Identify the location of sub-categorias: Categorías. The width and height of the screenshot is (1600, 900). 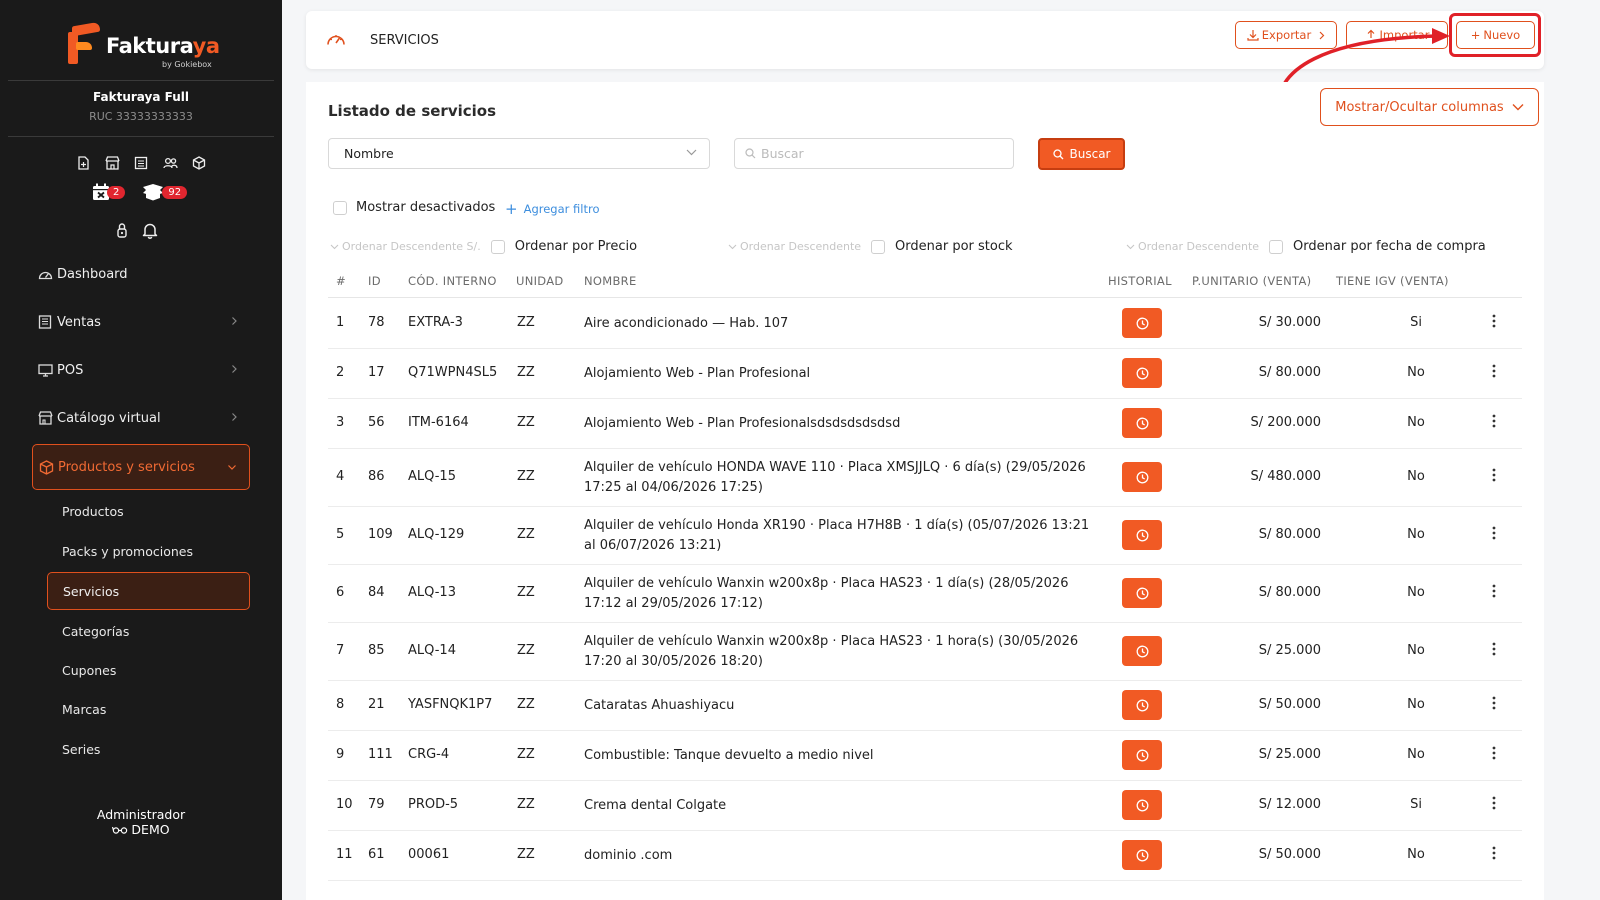
(148, 631).